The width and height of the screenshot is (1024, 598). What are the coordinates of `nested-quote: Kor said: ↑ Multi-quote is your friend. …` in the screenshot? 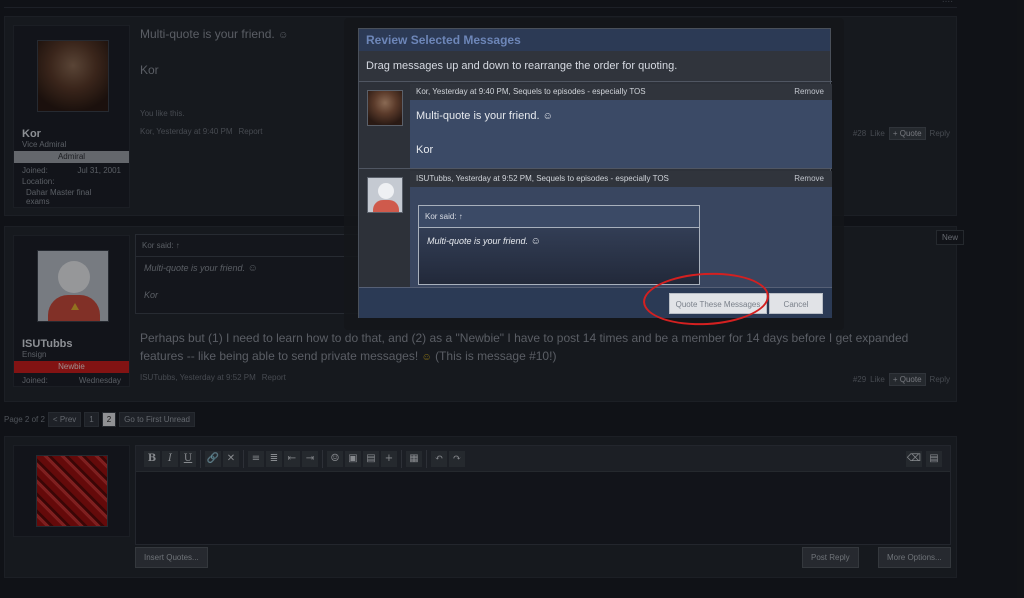 It's located at (559, 245).